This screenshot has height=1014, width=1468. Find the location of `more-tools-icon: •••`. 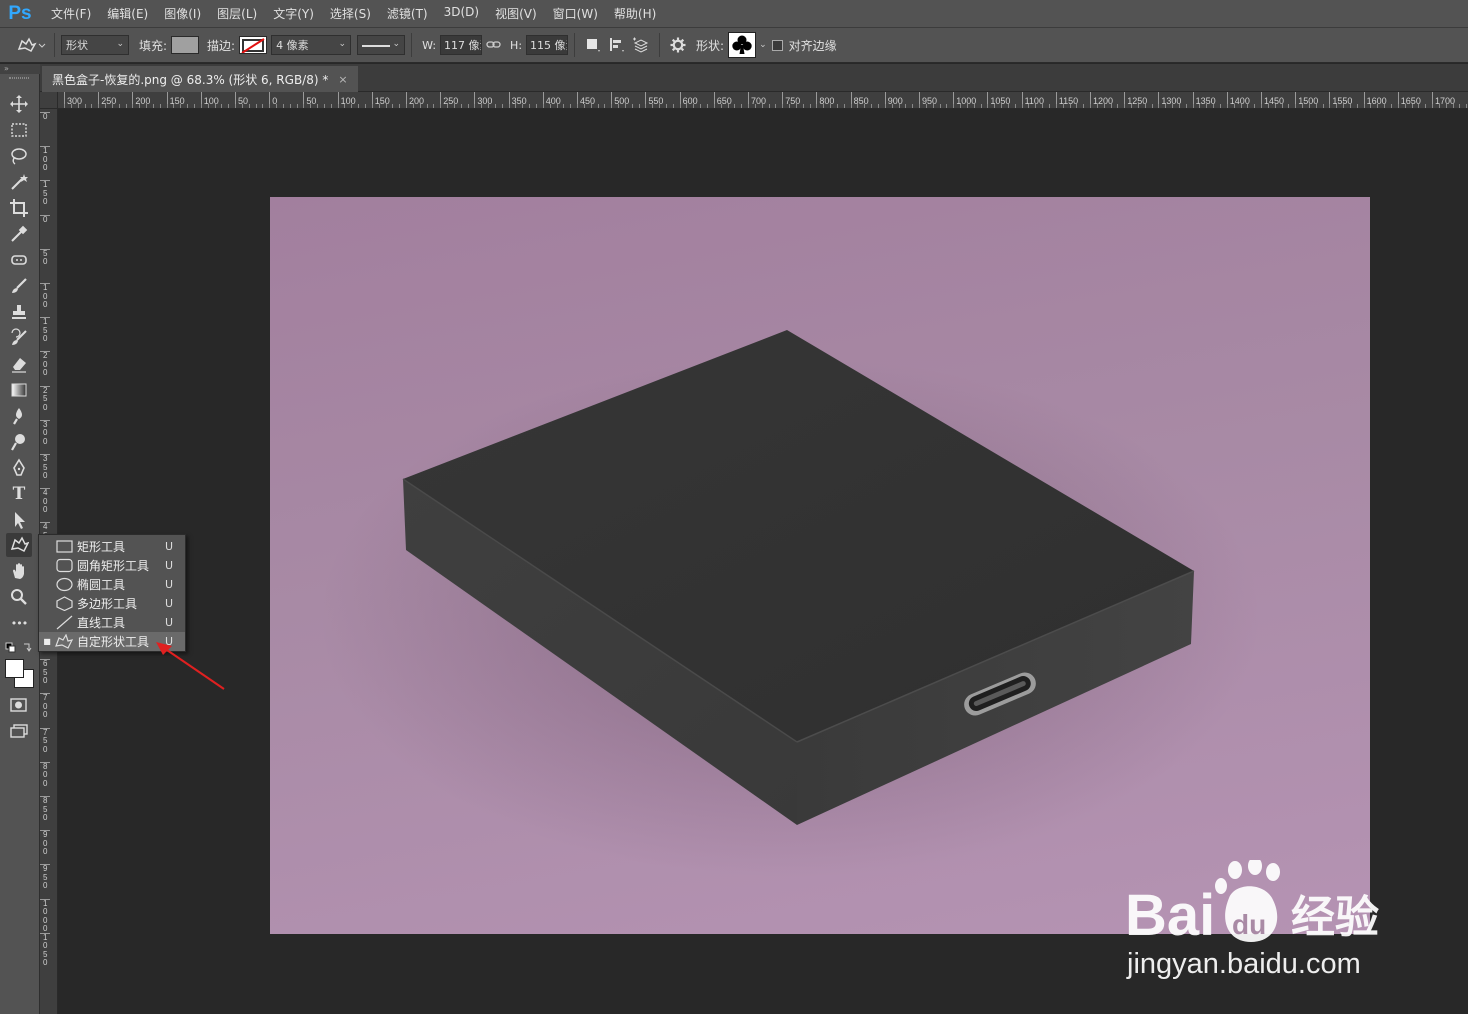

more-tools-icon: ••• is located at coordinates (19, 623).